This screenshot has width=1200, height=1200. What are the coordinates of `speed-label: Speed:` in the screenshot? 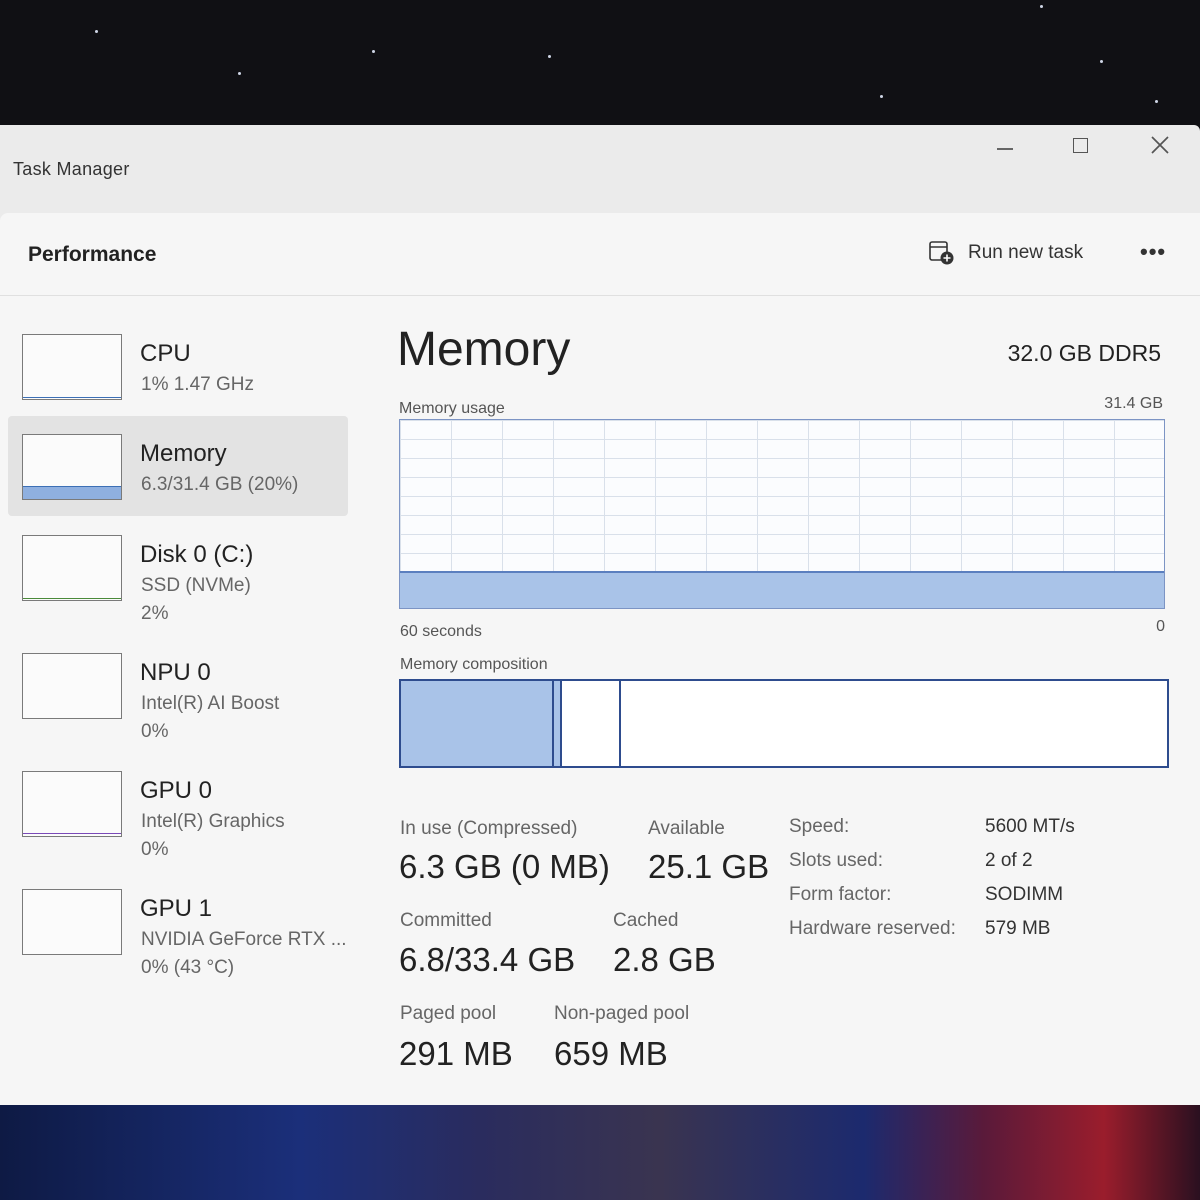 It's located at (819, 826).